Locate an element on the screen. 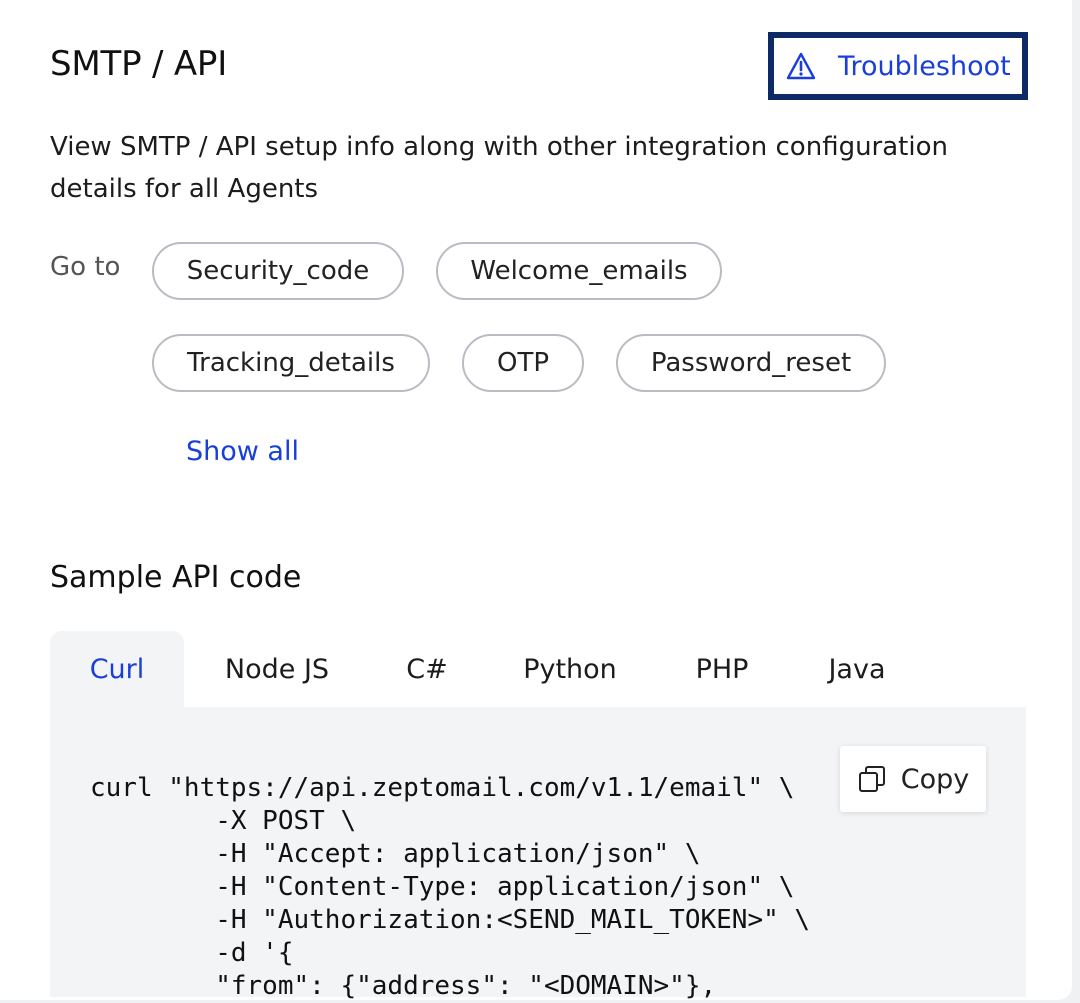  sample-api-title: Sample API code is located at coordinates (176, 577).